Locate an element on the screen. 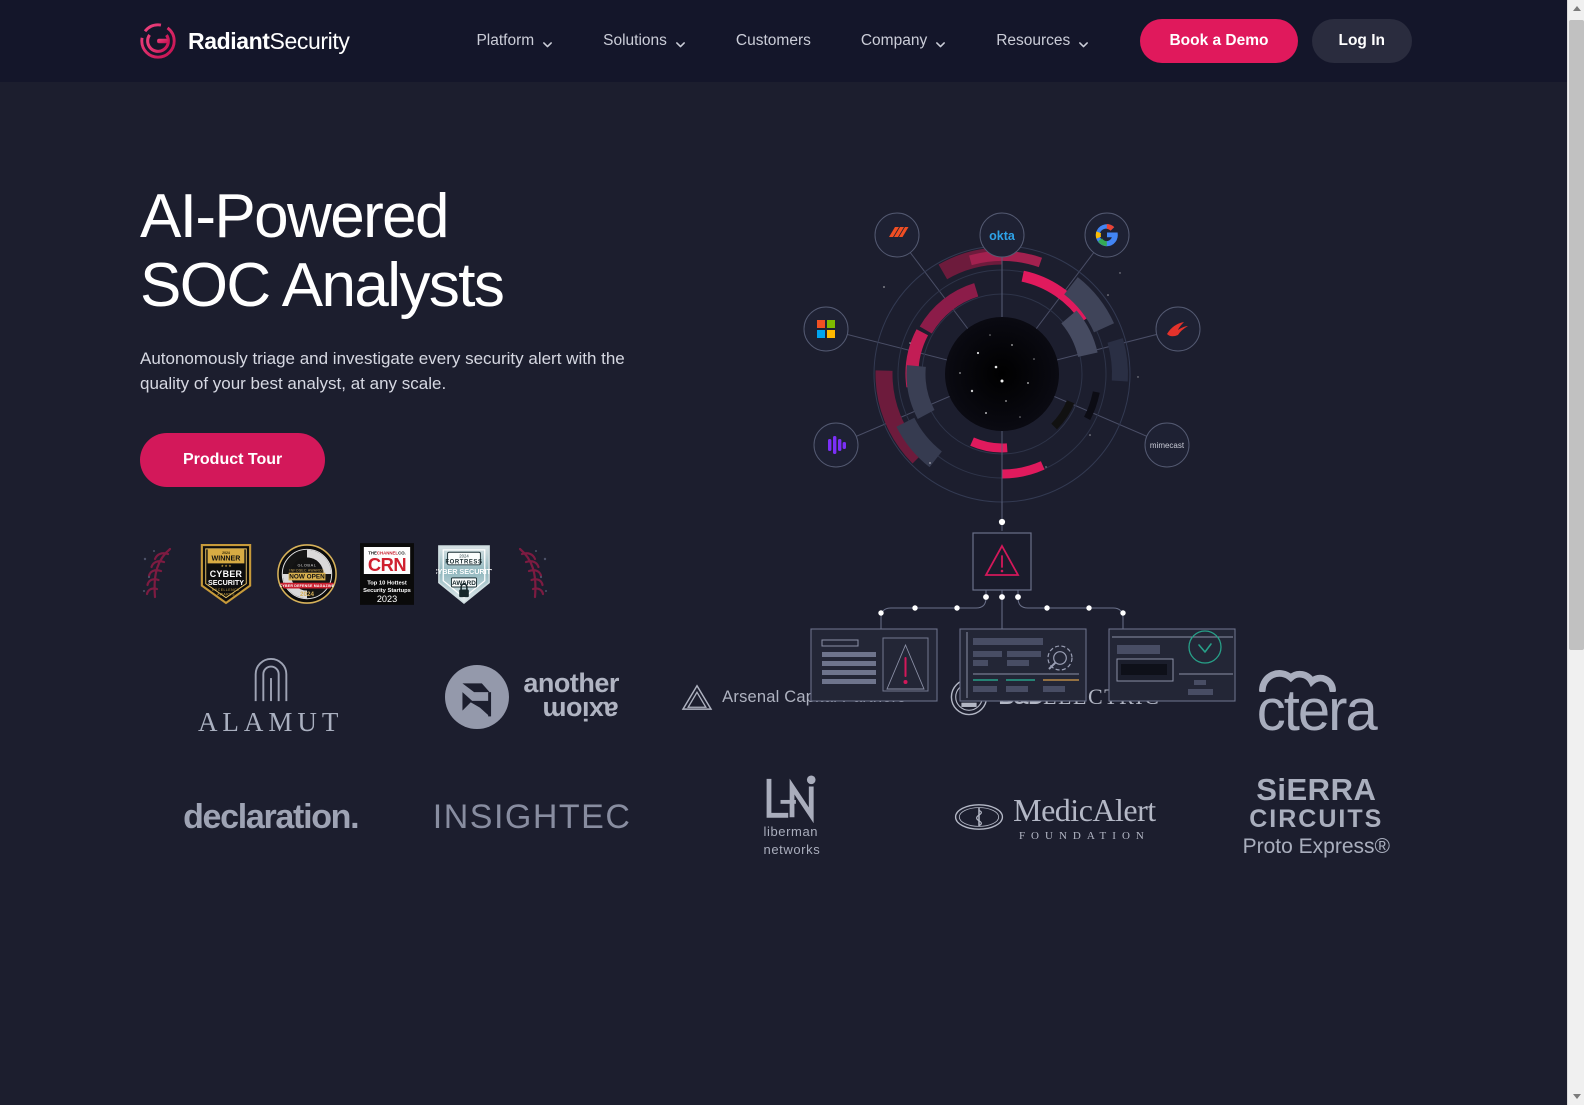 The height and width of the screenshot is (1105, 1584). svg-text: mimecast is located at coordinates (1167, 445).